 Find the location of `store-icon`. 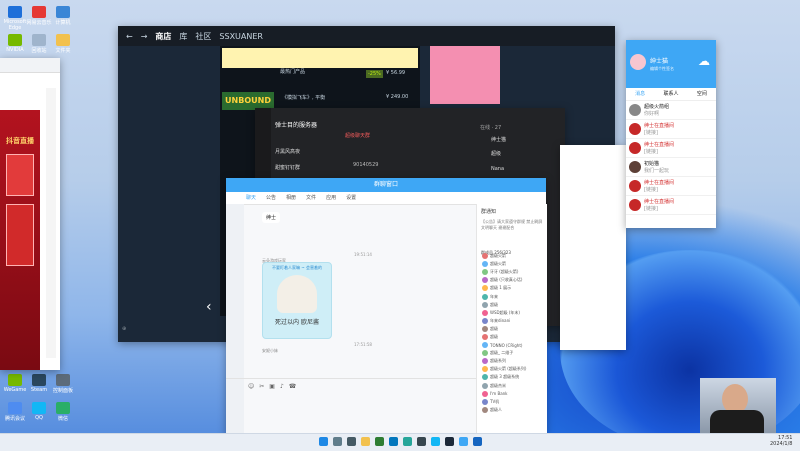

store-icon is located at coordinates (393, 441).